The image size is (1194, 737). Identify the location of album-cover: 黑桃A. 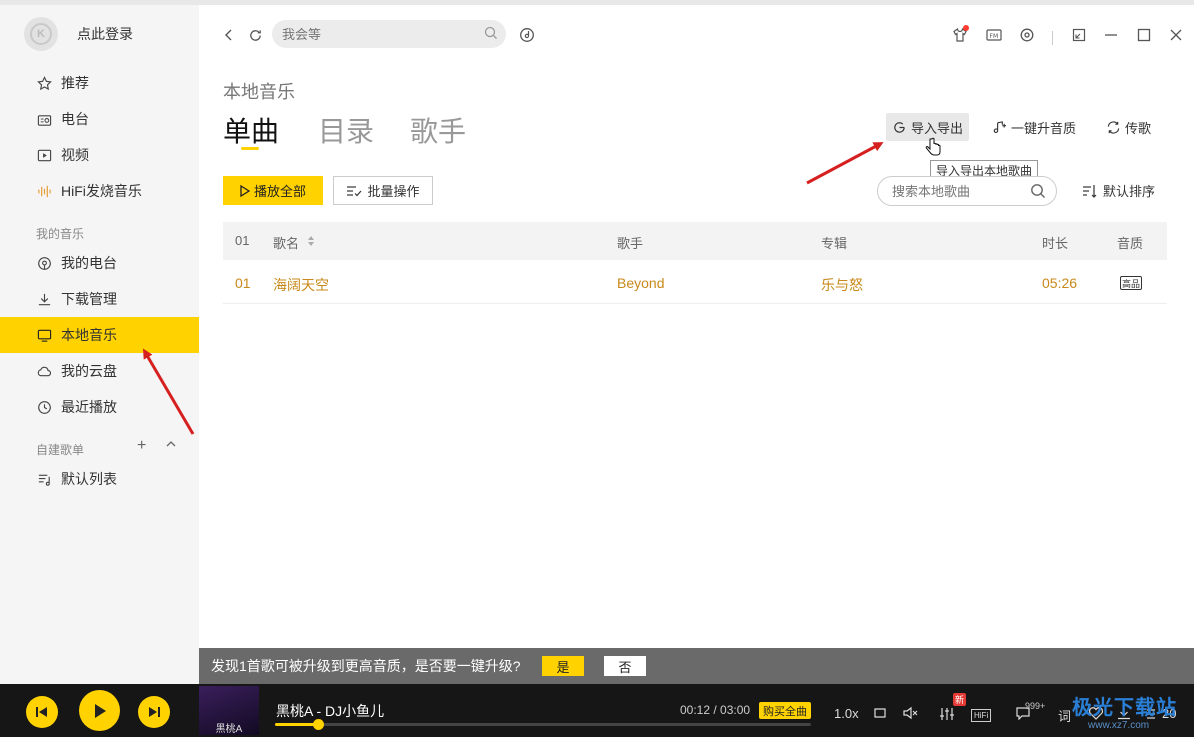
(229, 710).